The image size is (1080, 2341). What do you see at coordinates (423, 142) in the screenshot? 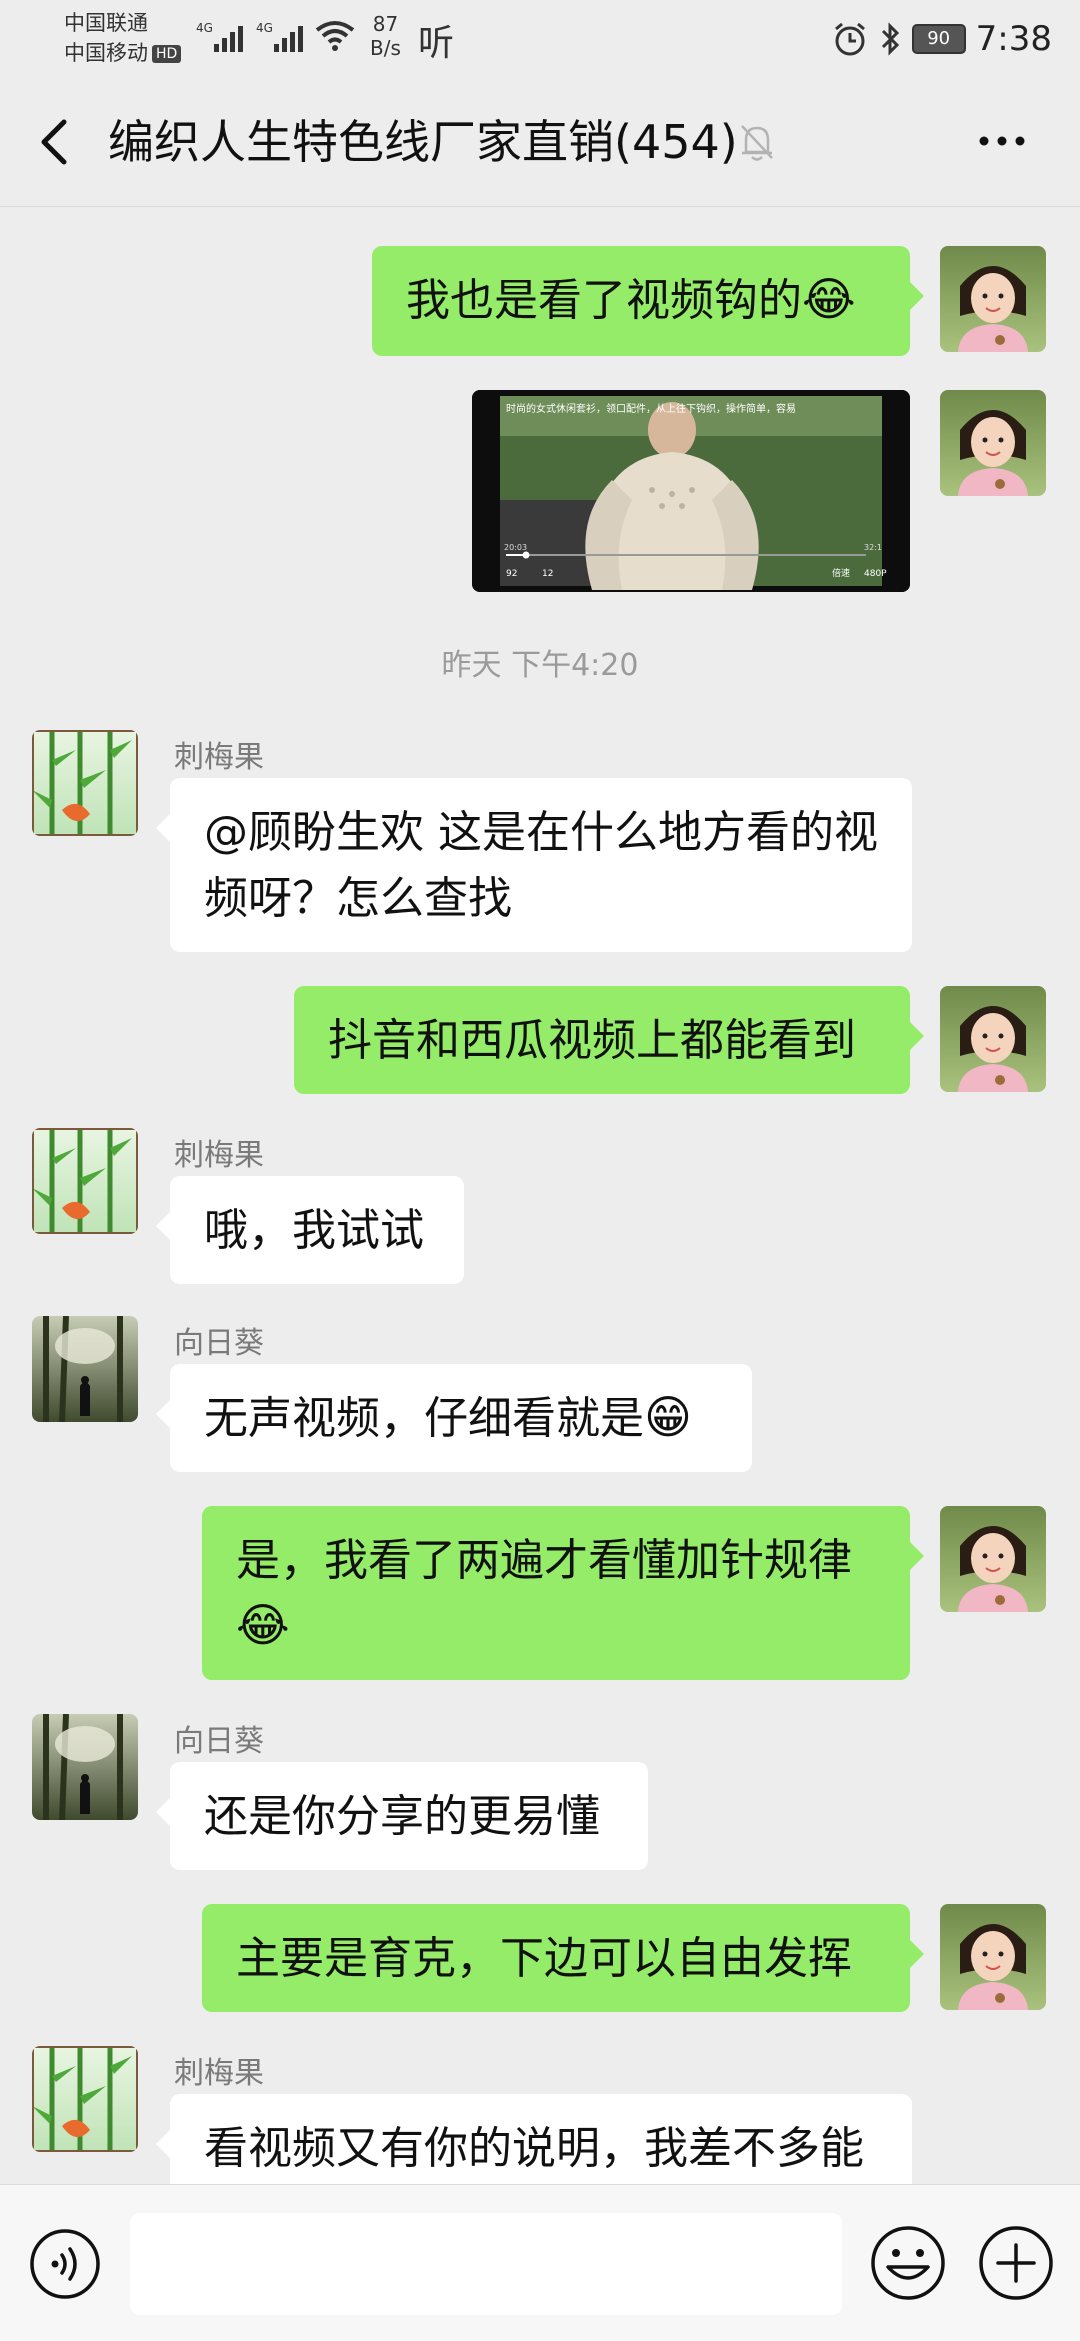
I see `chat-title: 编织人生特色线厂家直销(454)` at bounding box center [423, 142].